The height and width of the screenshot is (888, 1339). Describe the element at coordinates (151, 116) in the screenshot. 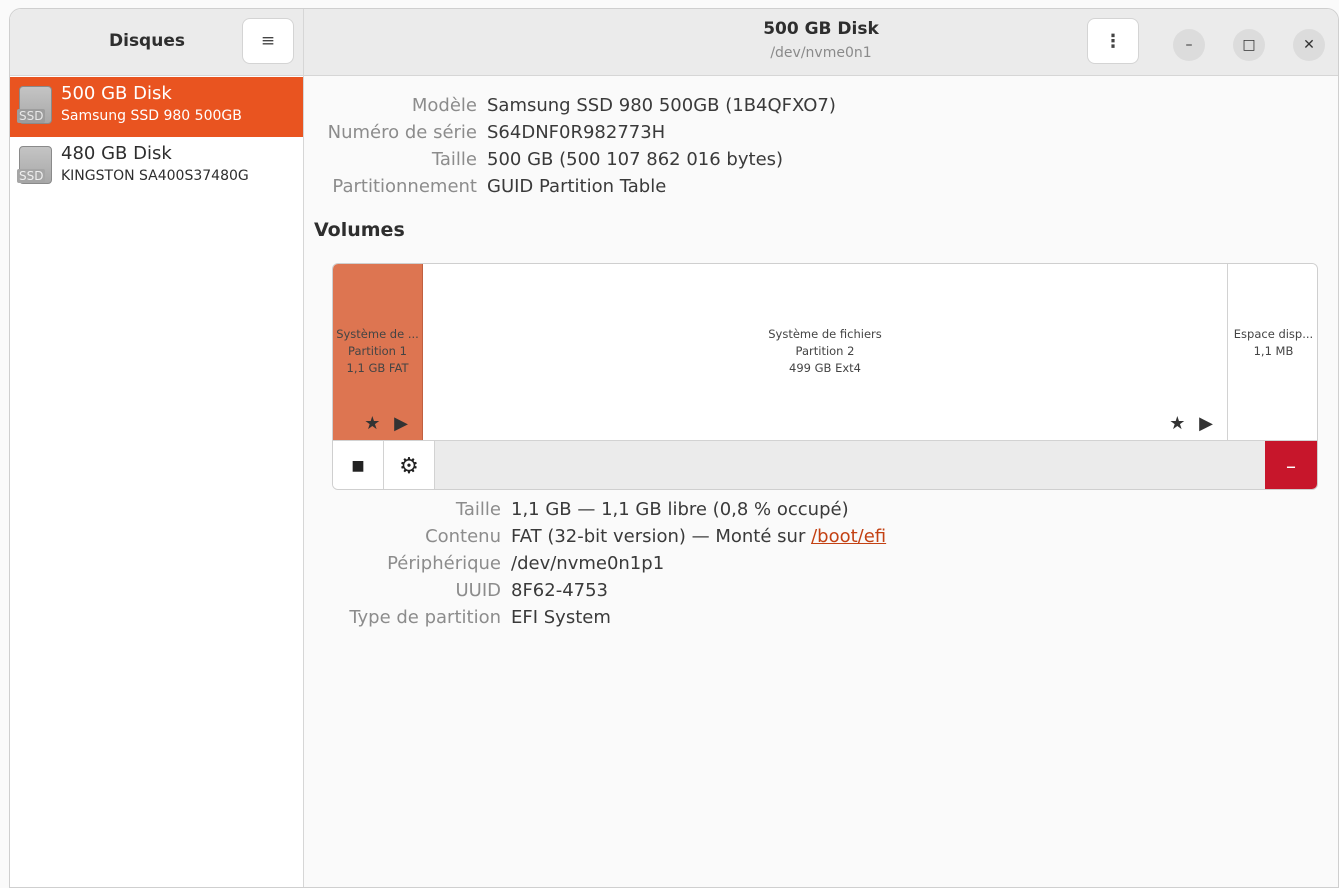

I see `disk-model: Samsung SSD 980 500GB` at that location.